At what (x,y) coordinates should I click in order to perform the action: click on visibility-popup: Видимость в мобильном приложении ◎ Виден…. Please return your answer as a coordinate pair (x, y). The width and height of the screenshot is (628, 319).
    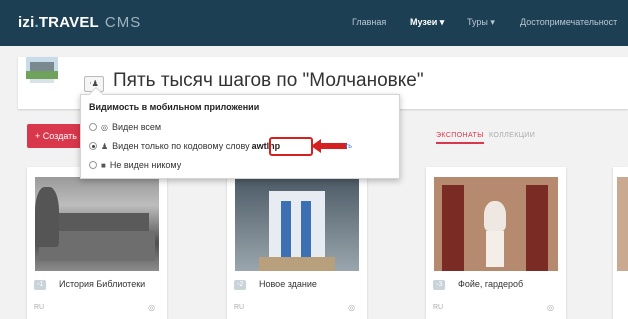
    Looking at the image, I should click on (240, 132).